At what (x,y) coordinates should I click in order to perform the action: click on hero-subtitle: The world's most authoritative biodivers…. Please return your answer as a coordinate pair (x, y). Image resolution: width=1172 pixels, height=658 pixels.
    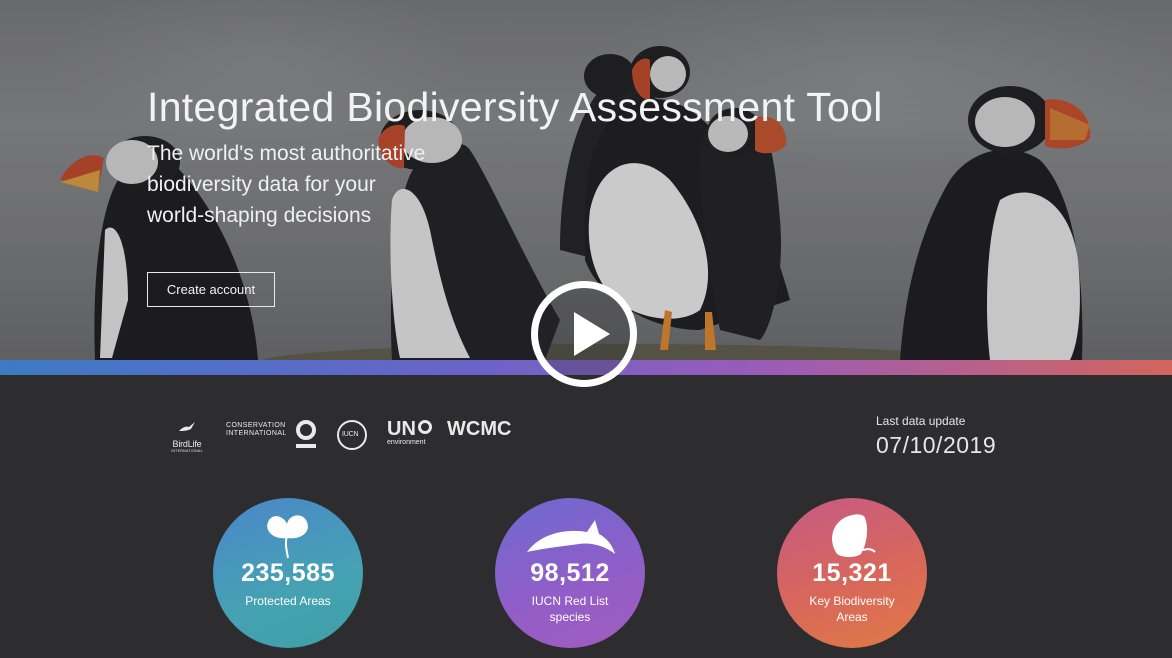
    Looking at the image, I should click on (286, 184).